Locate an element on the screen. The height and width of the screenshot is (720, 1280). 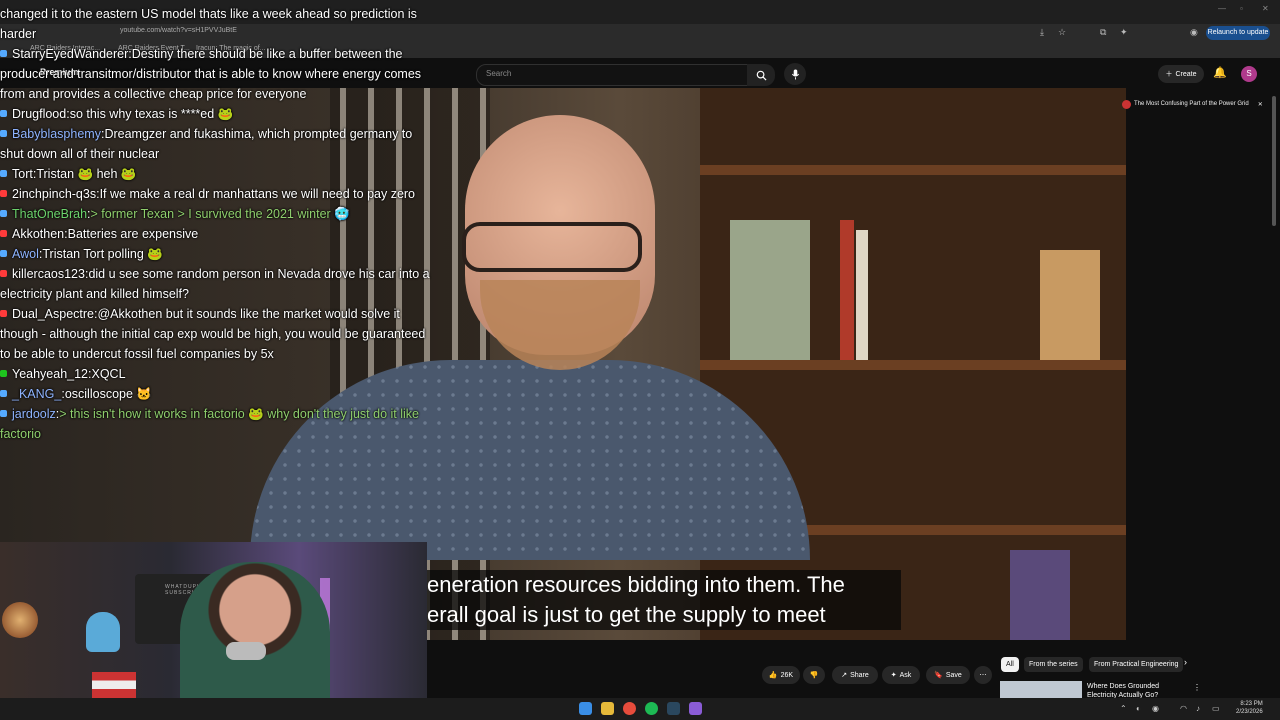
chat-username: _KANG_ is located at coordinates (36, 394).